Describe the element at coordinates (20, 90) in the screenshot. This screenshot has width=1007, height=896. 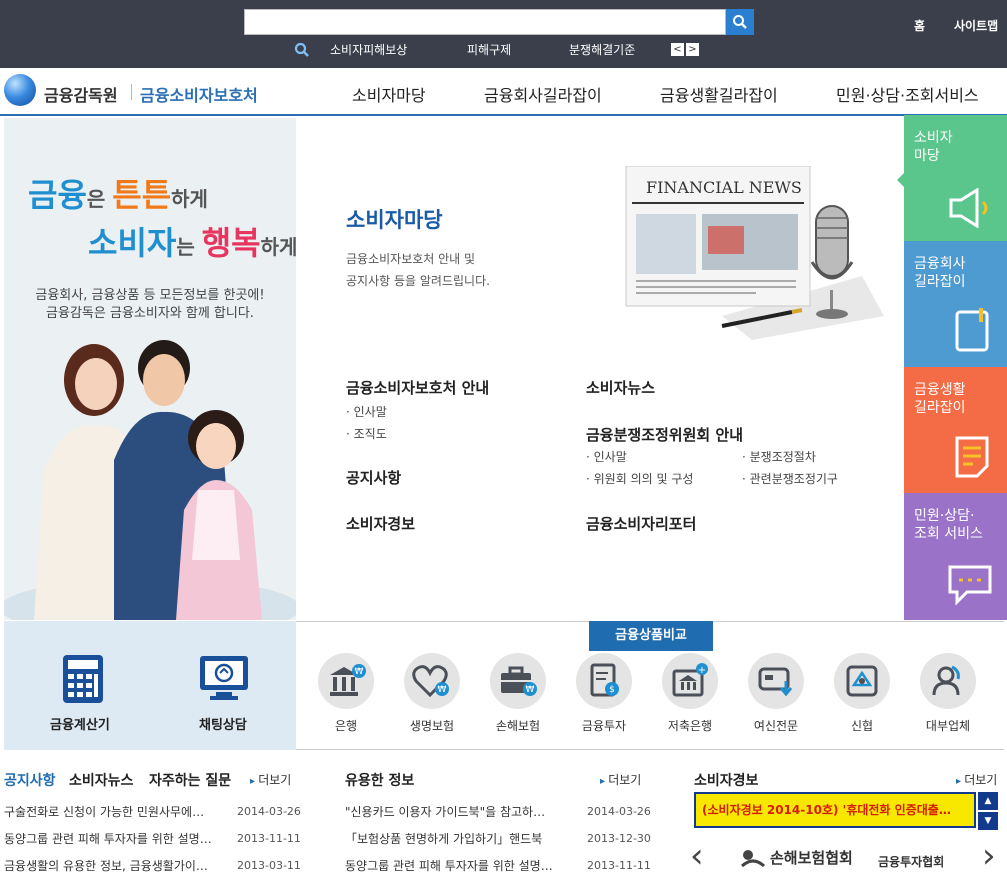
I see `fss-logo-icon` at that location.